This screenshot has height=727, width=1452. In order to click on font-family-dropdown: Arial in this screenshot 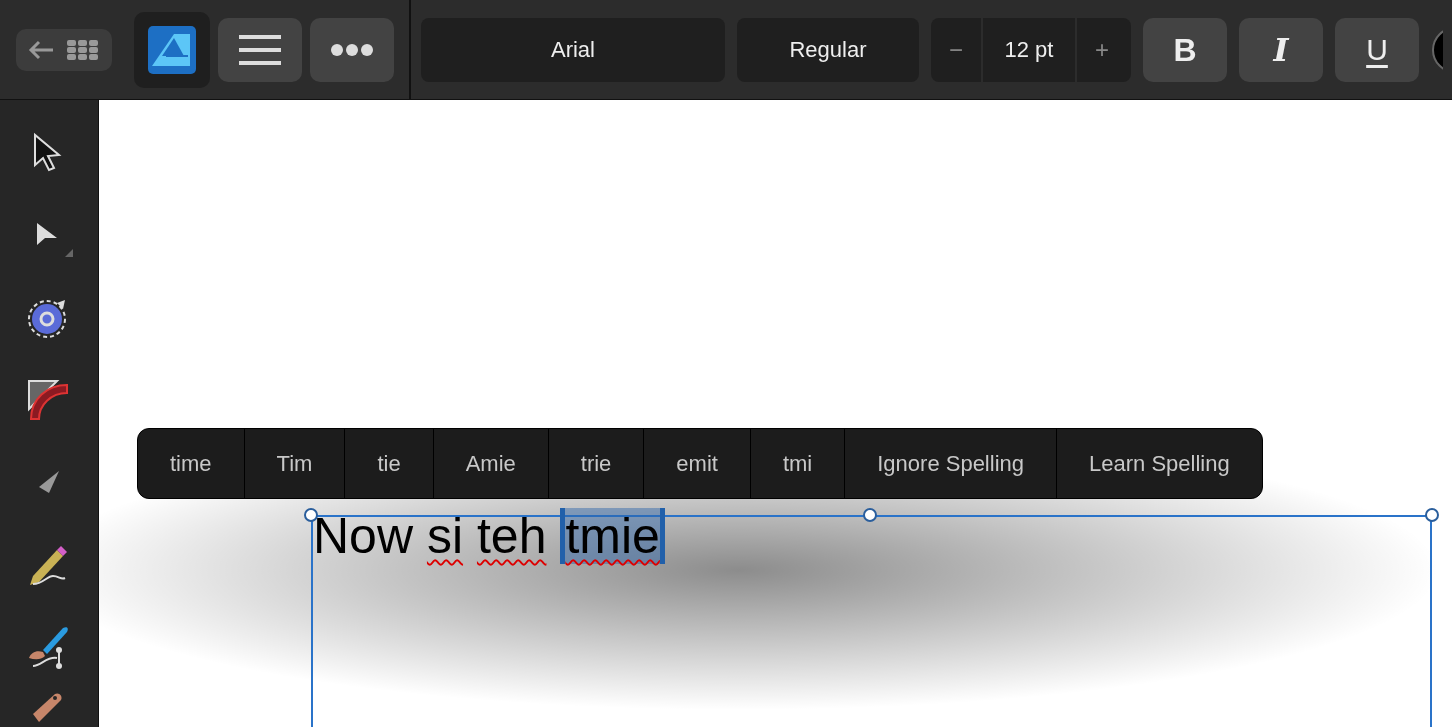, I will do `click(573, 49)`.